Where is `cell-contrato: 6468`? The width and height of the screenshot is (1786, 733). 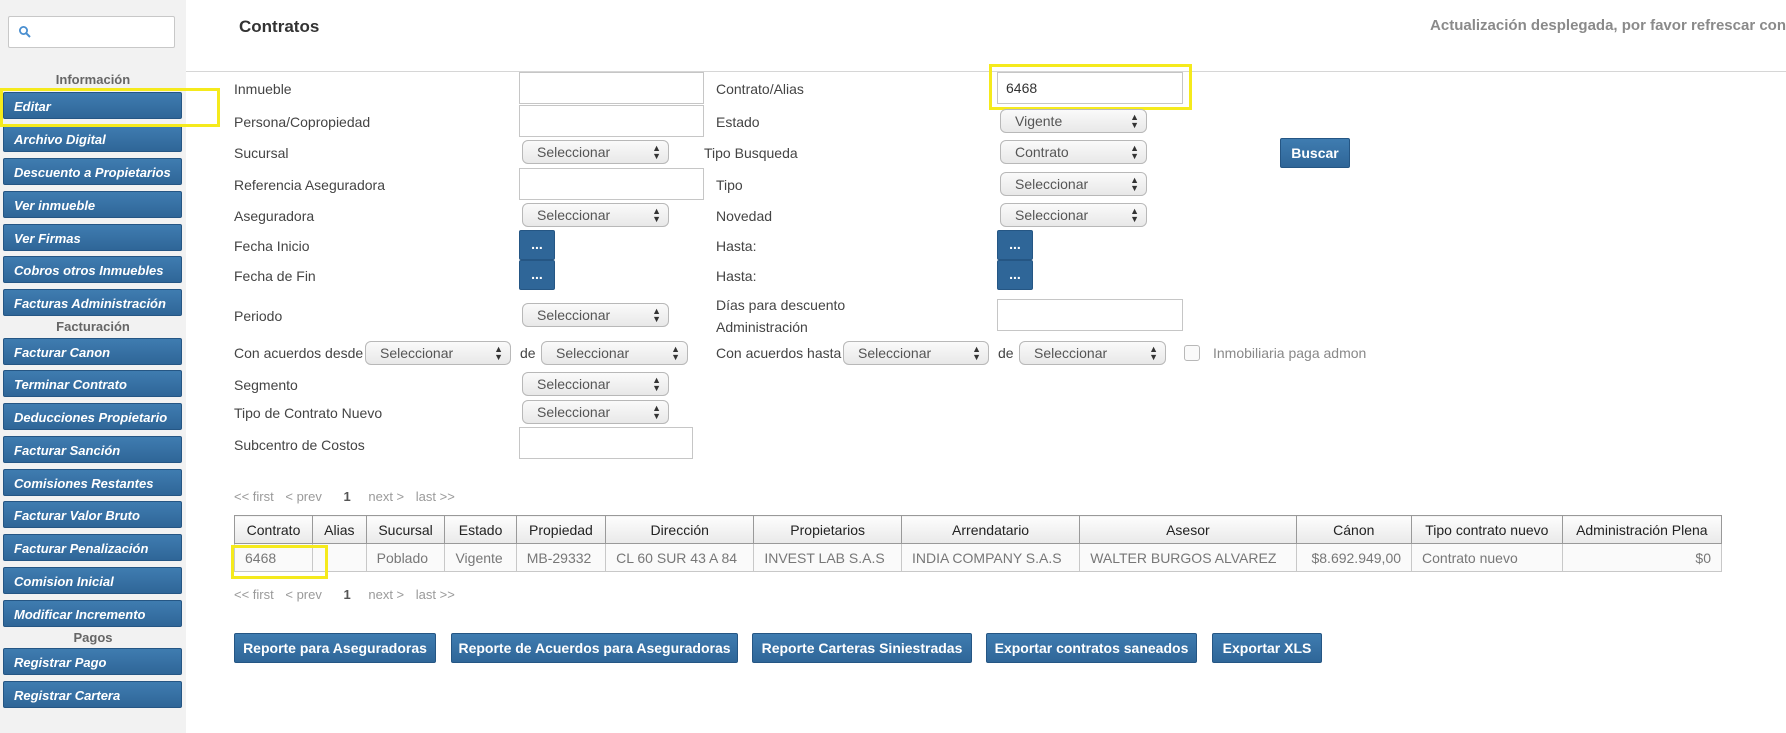
cell-contrato: 6468 is located at coordinates (273, 557).